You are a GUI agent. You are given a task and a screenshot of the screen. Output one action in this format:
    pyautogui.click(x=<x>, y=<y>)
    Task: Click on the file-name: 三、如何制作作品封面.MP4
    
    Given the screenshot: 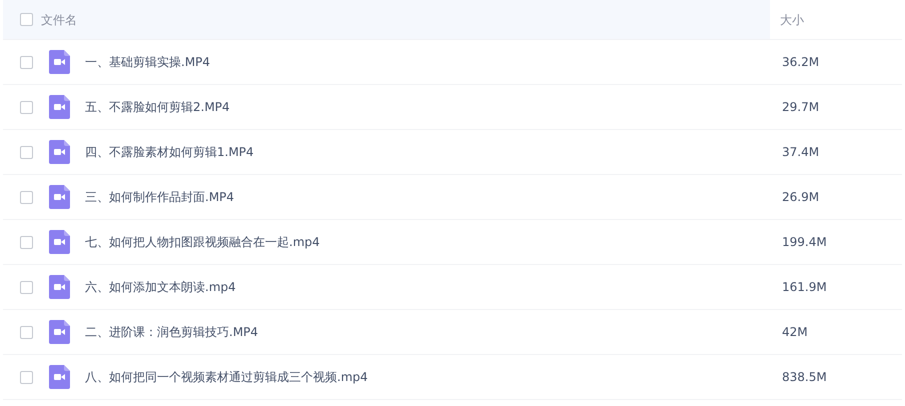 What is the action you would take?
    pyautogui.click(x=159, y=197)
    